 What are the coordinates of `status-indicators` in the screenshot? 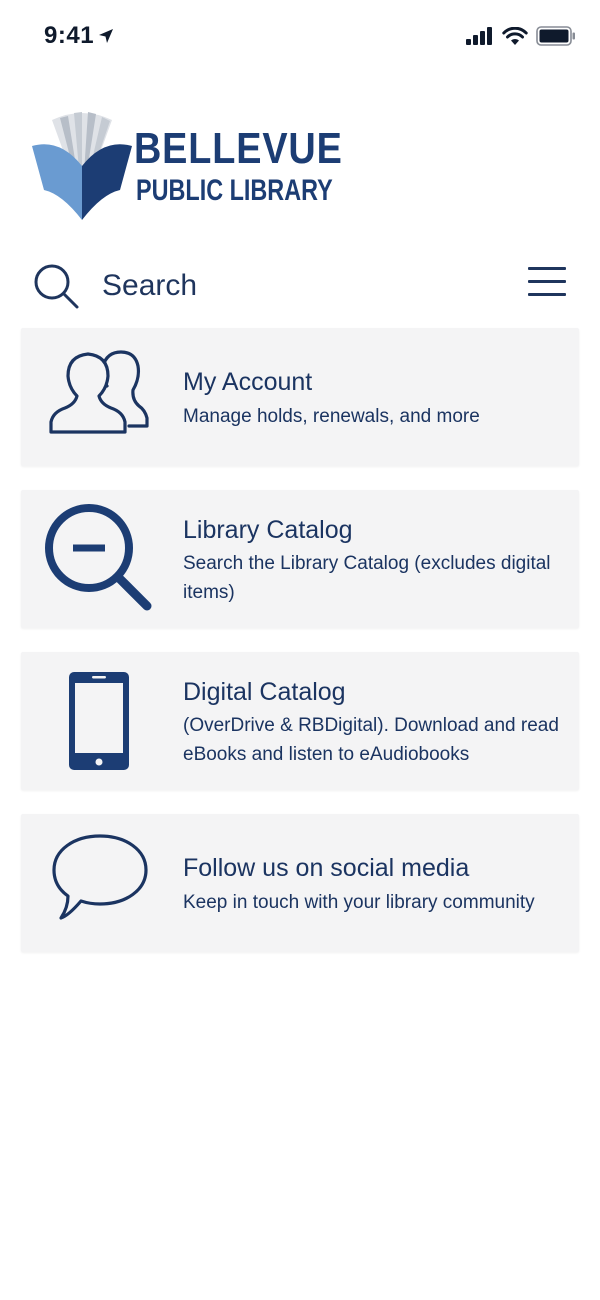 It's located at (521, 36).